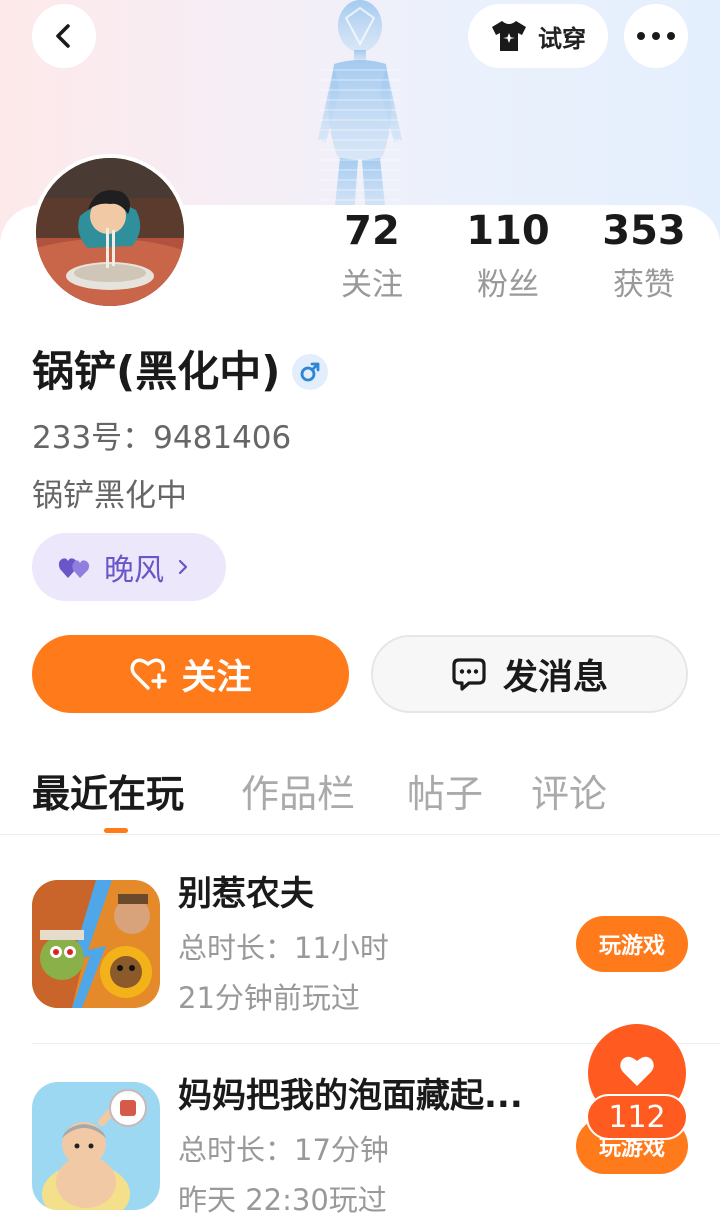 The width and height of the screenshot is (720, 1222). Describe the element at coordinates (134, 570) in the screenshot. I see `fan-tag-label: 晚风` at that location.